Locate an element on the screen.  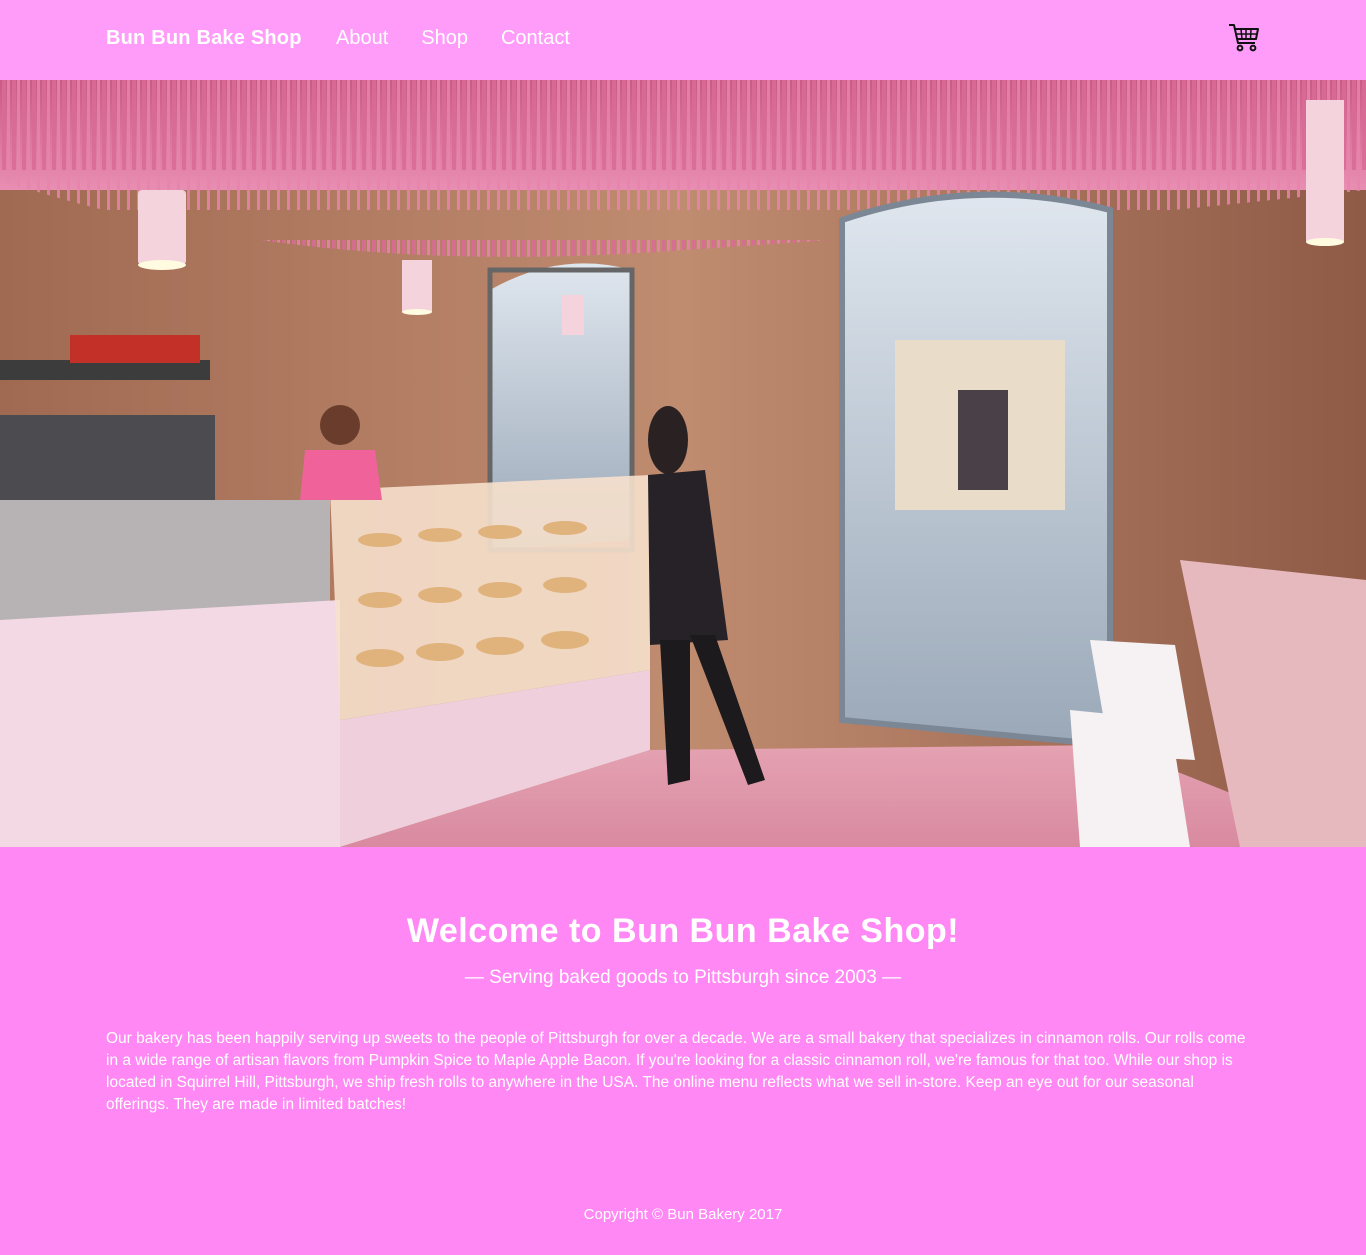
nav-about: About is located at coordinates (362, 38).